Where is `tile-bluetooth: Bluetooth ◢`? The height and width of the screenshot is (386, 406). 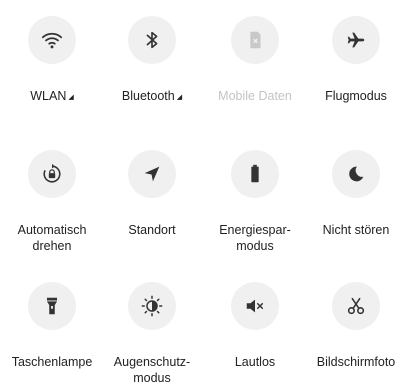
tile-bluetooth: Bluetooth ◢ is located at coordinates (152, 61).